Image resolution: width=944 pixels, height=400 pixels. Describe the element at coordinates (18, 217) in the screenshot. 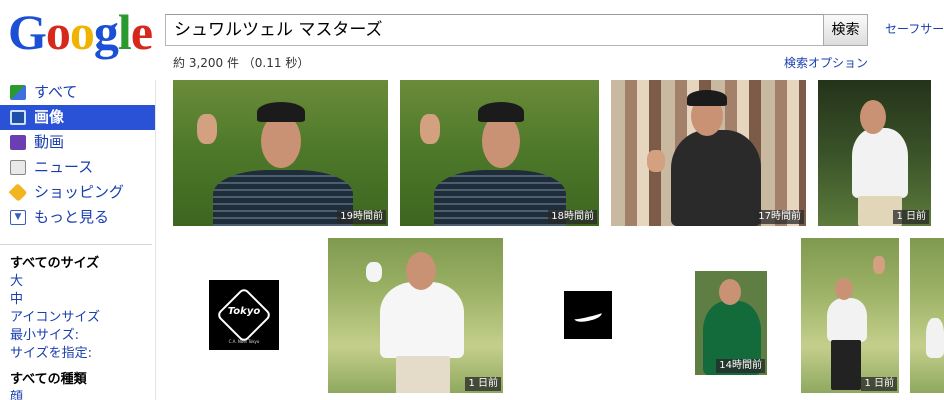

I see `chevron-down-icon: ▼` at that location.